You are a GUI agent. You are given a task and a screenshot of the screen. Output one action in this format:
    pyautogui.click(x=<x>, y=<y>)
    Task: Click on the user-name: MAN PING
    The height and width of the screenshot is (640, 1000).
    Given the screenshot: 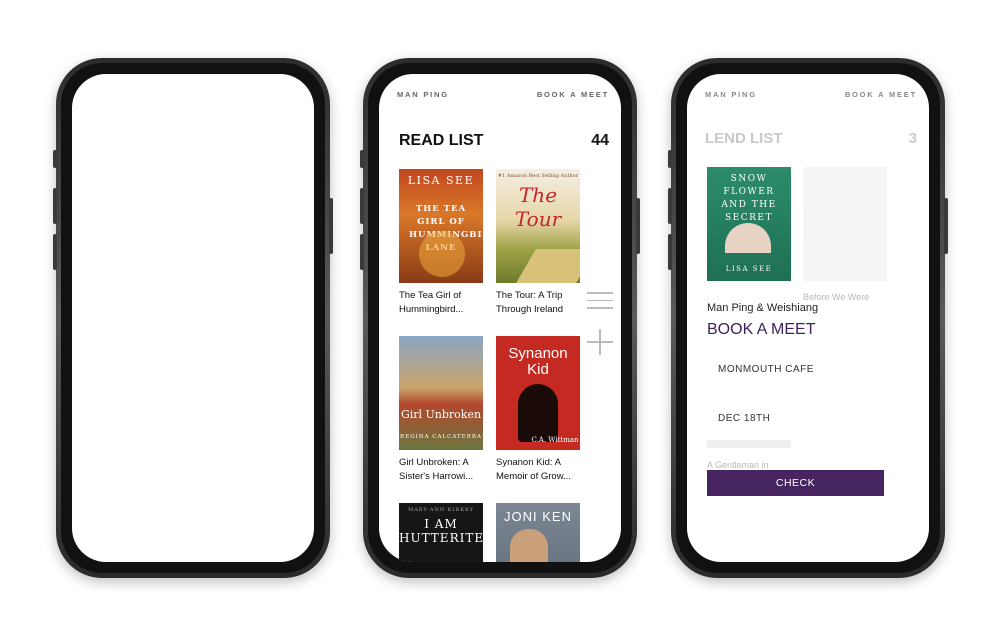 What is the action you would take?
    pyautogui.click(x=193, y=344)
    